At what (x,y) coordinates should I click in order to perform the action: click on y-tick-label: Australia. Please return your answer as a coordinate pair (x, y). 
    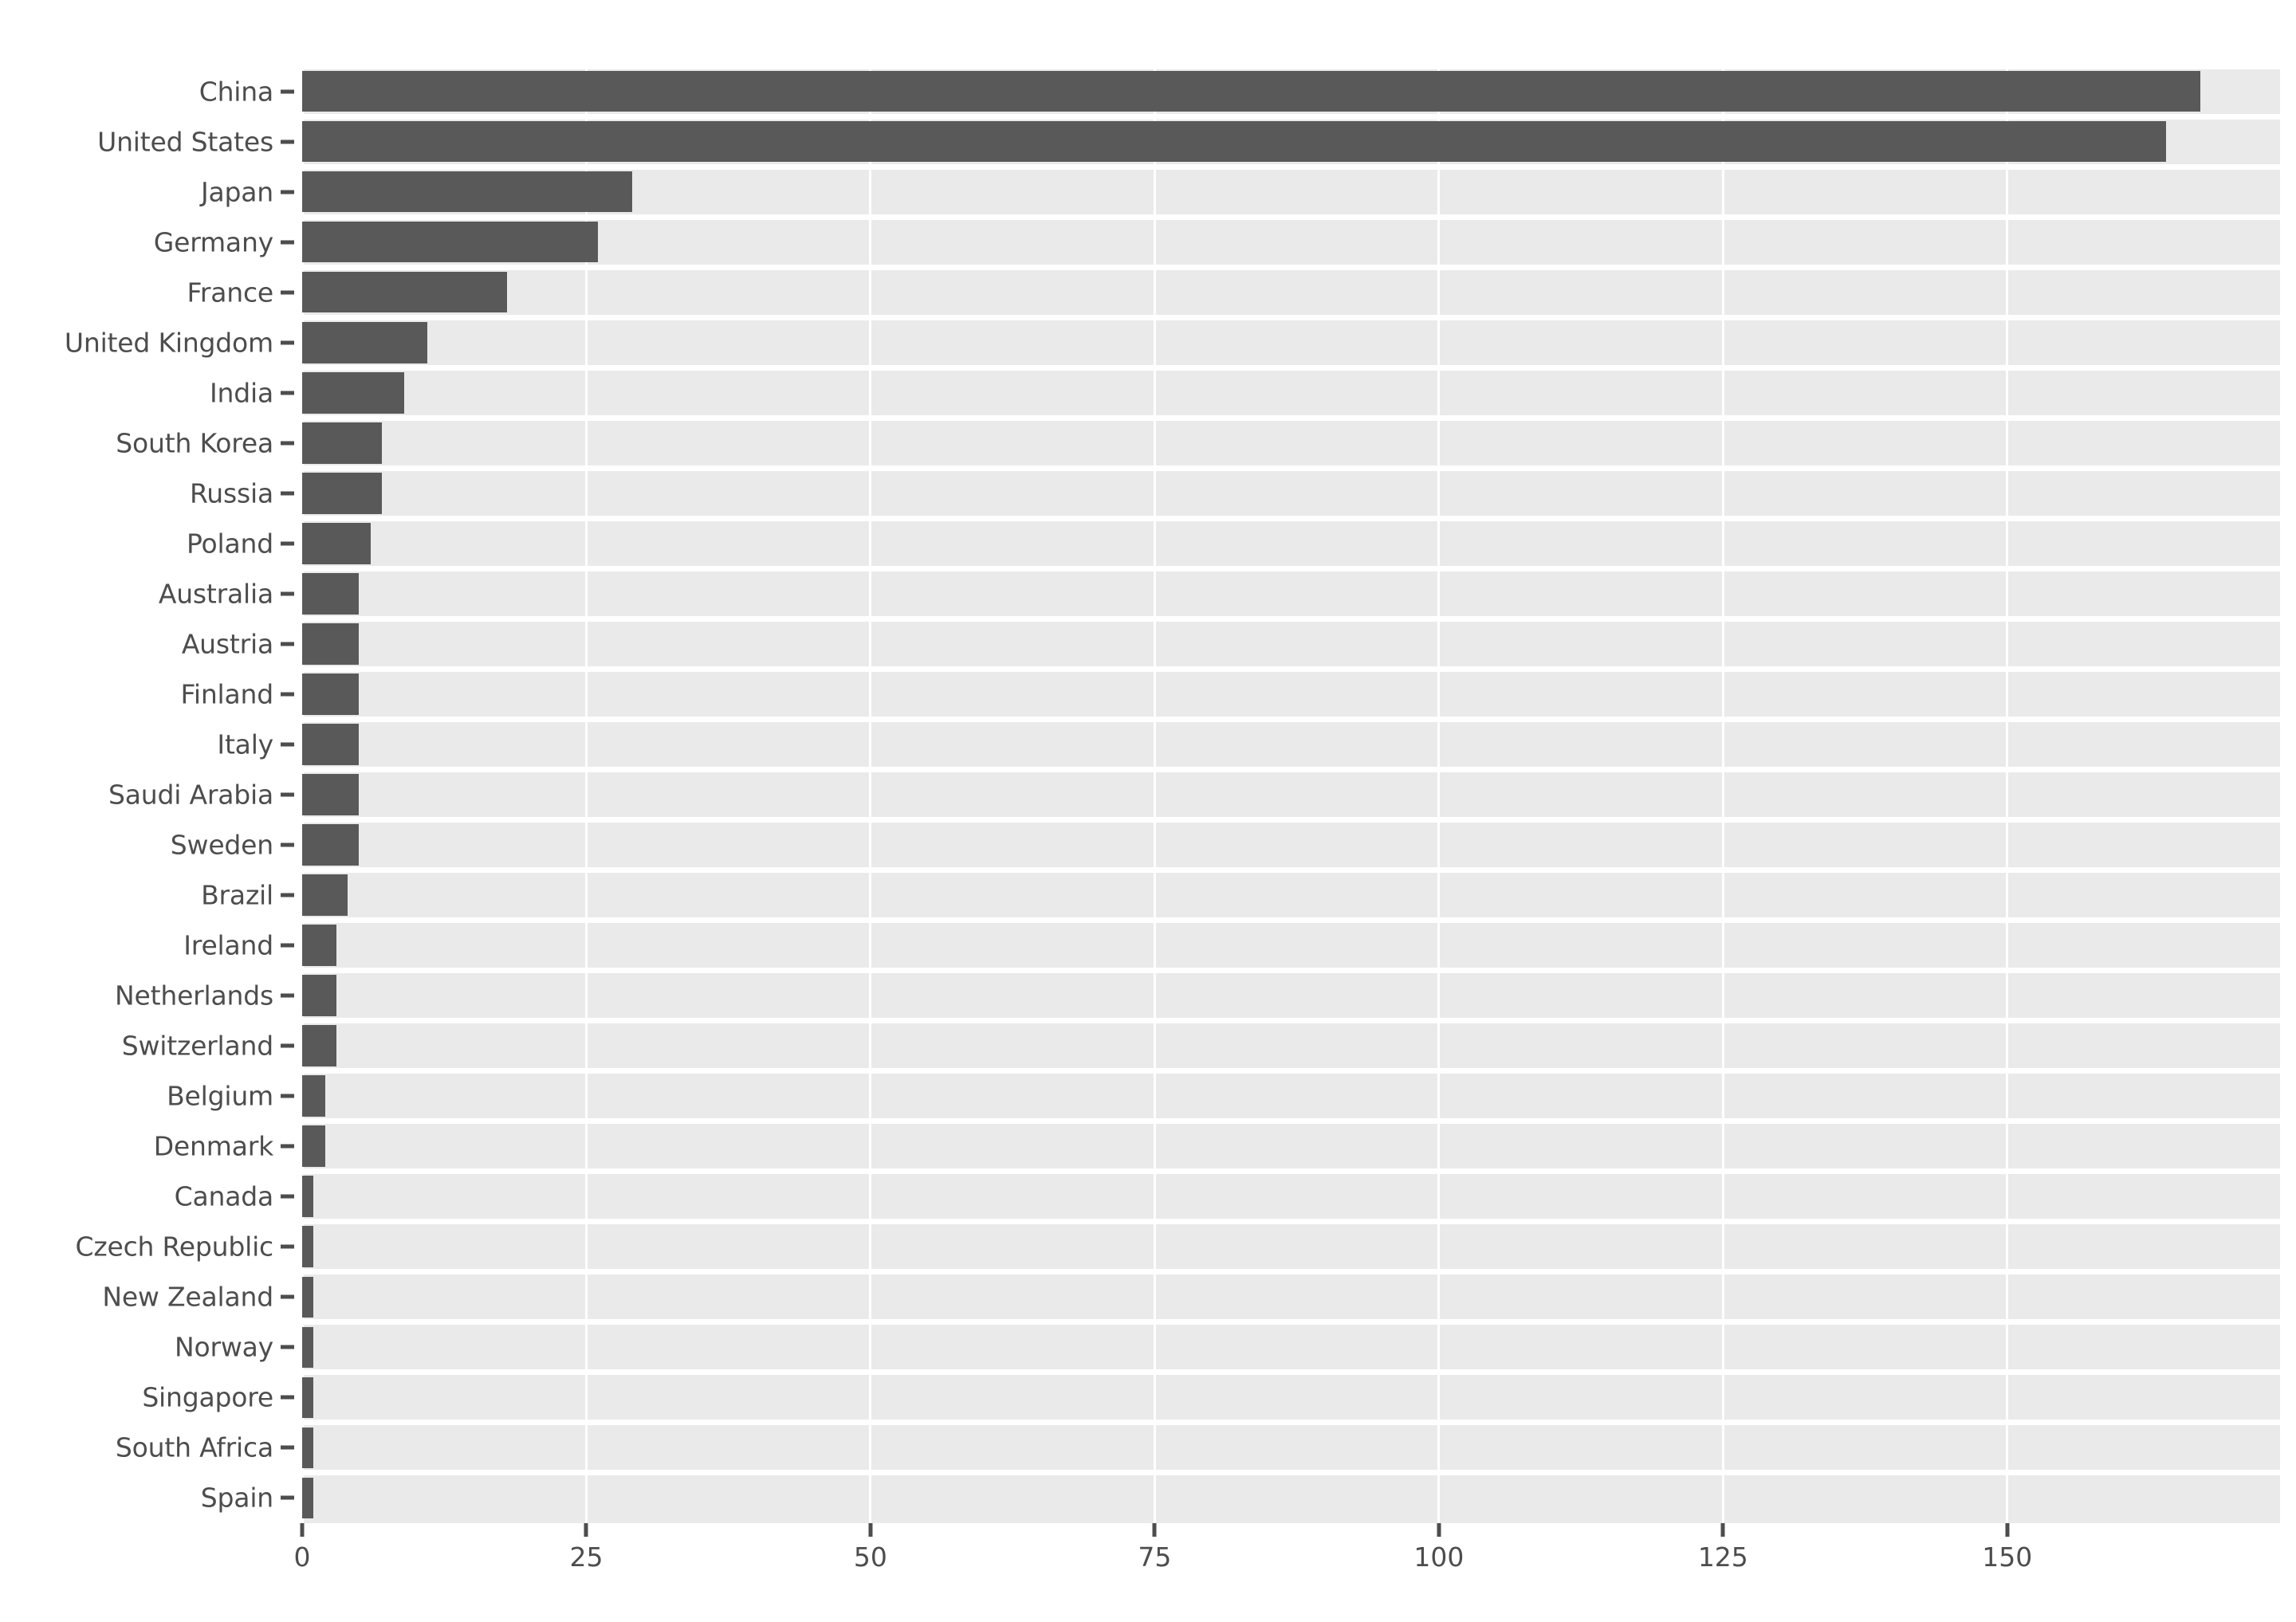
    Looking at the image, I should click on (215, 594).